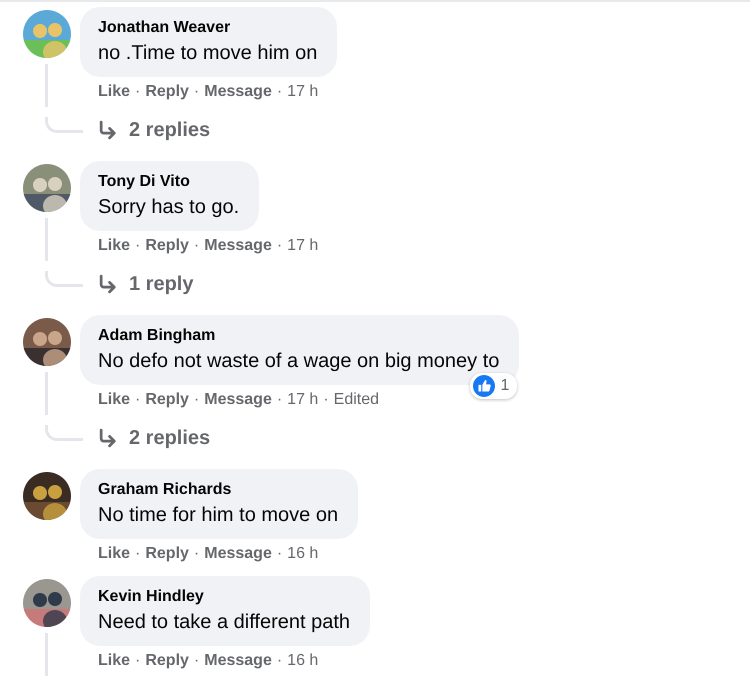 This screenshot has width=750, height=691. I want to click on comment-text: No defo not waste of a wage on big money to, so click(299, 361).